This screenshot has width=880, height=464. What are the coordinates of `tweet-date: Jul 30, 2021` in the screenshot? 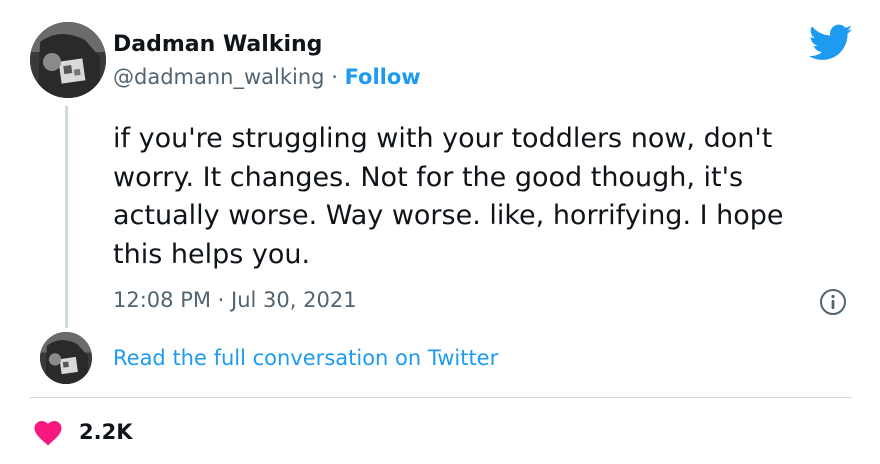 It's located at (294, 300).